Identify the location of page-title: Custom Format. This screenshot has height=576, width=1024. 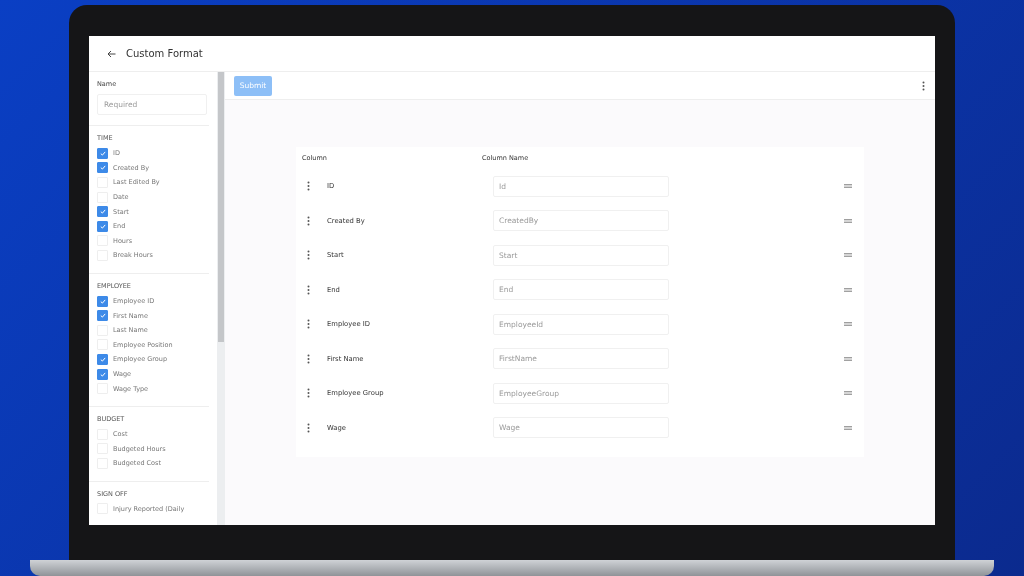
(164, 53).